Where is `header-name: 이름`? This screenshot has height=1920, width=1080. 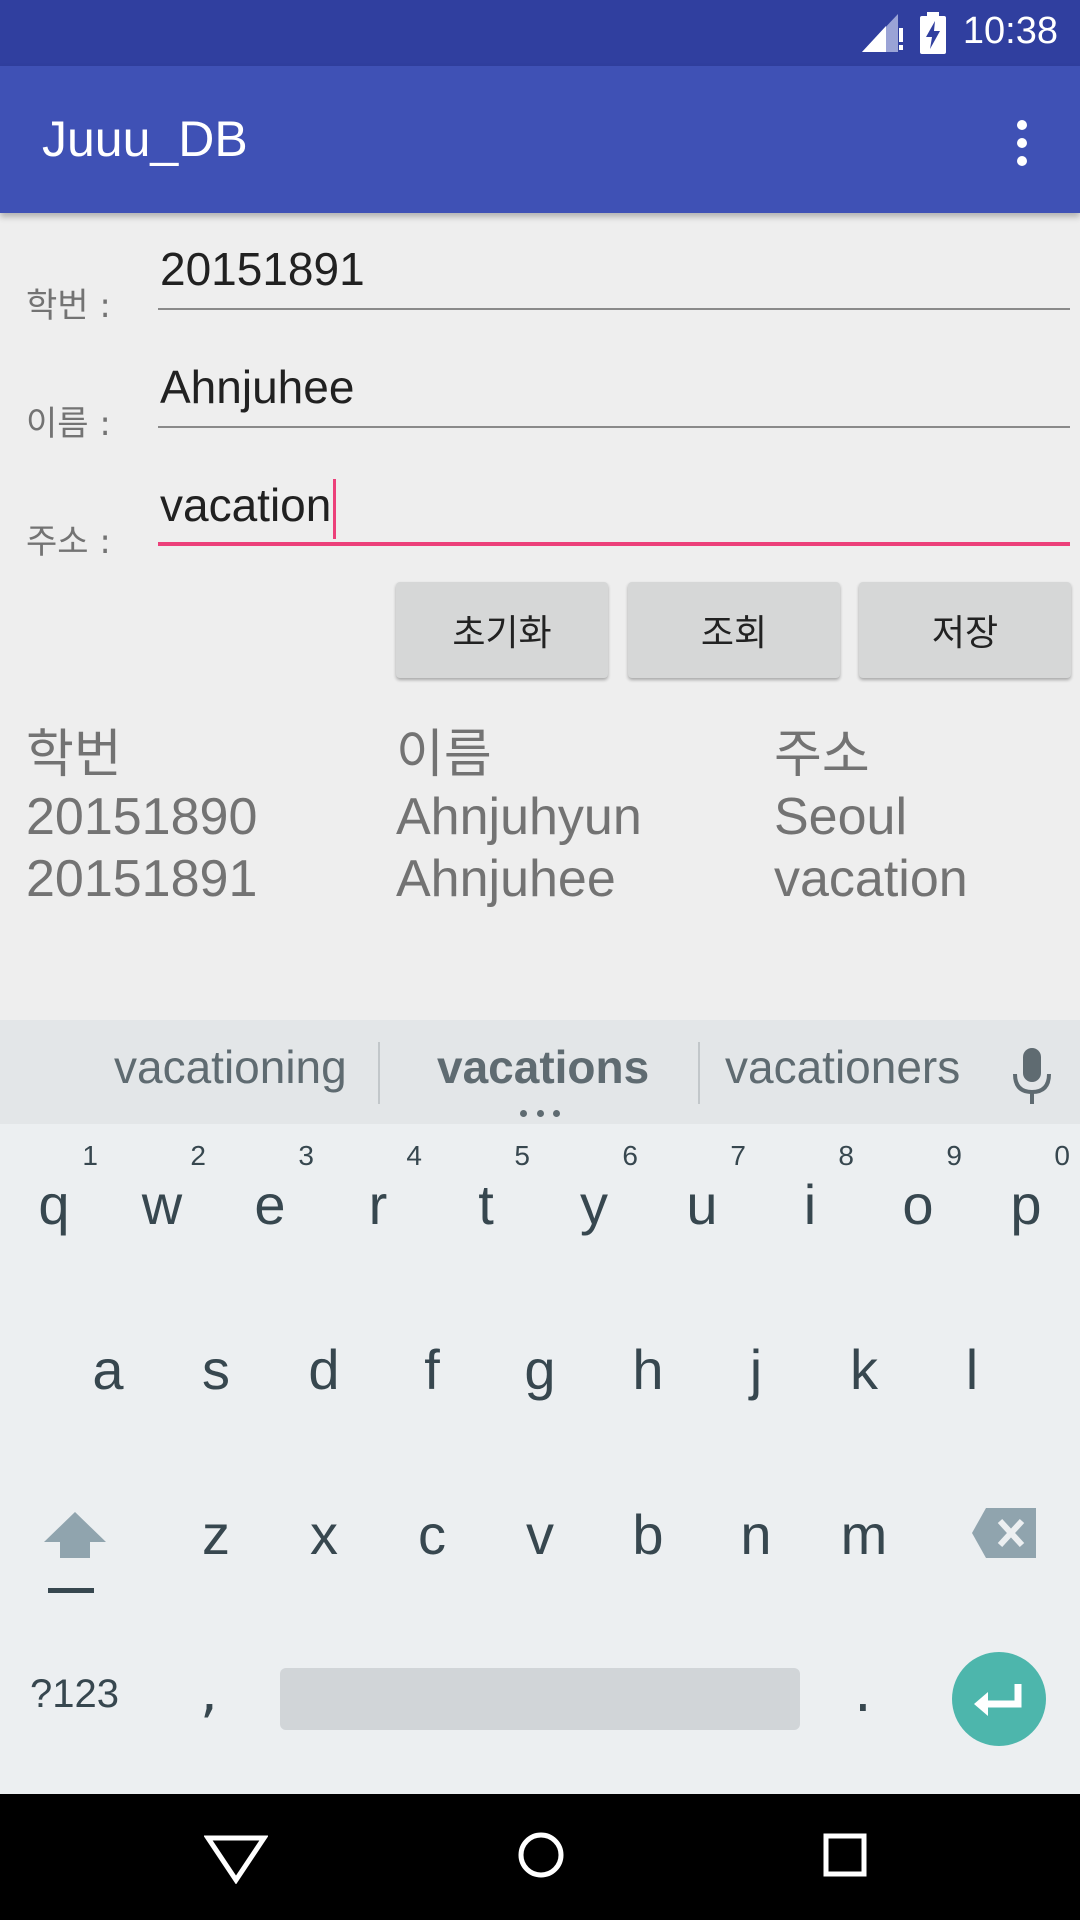 header-name: 이름 is located at coordinates (444, 755).